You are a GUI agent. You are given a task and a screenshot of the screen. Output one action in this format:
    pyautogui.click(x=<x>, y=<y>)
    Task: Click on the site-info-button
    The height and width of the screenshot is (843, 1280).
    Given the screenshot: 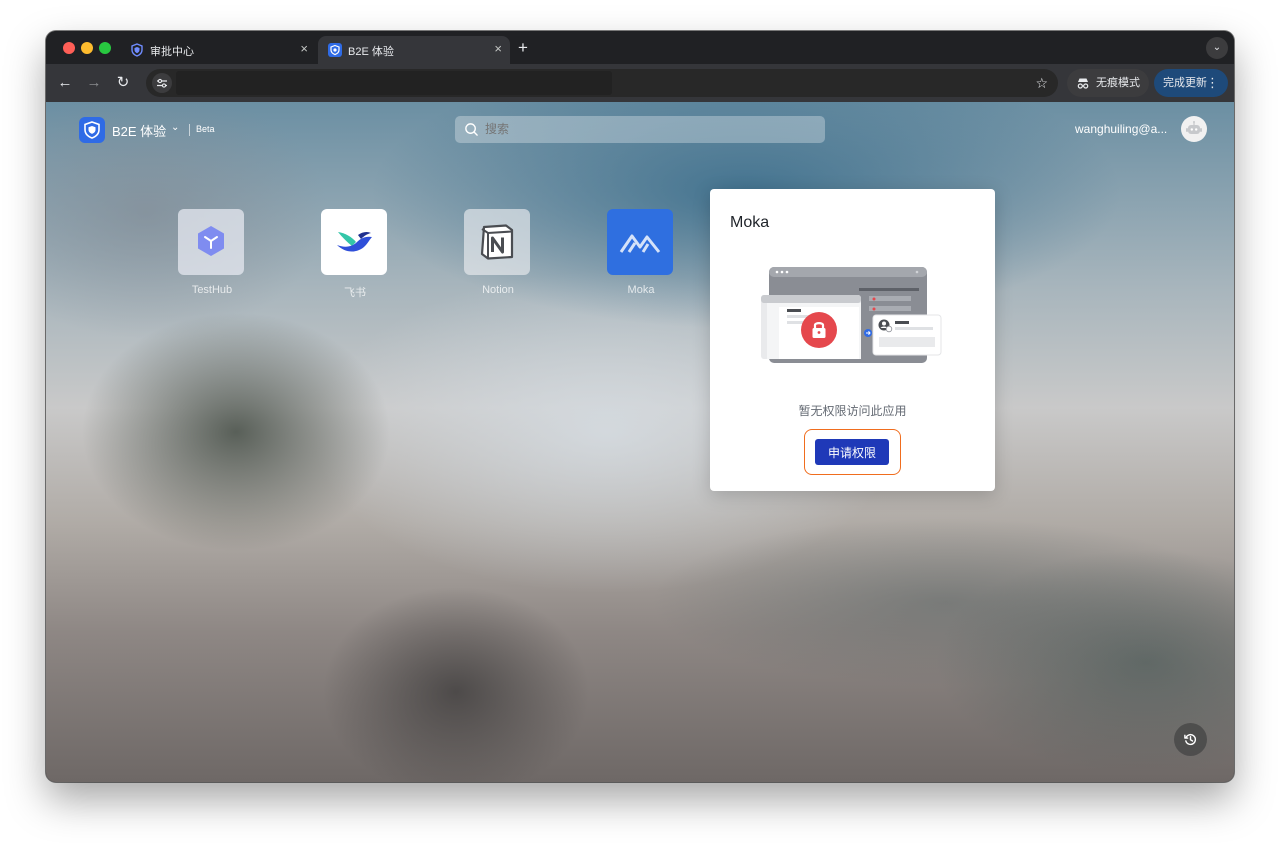 What is the action you would take?
    pyautogui.click(x=162, y=83)
    